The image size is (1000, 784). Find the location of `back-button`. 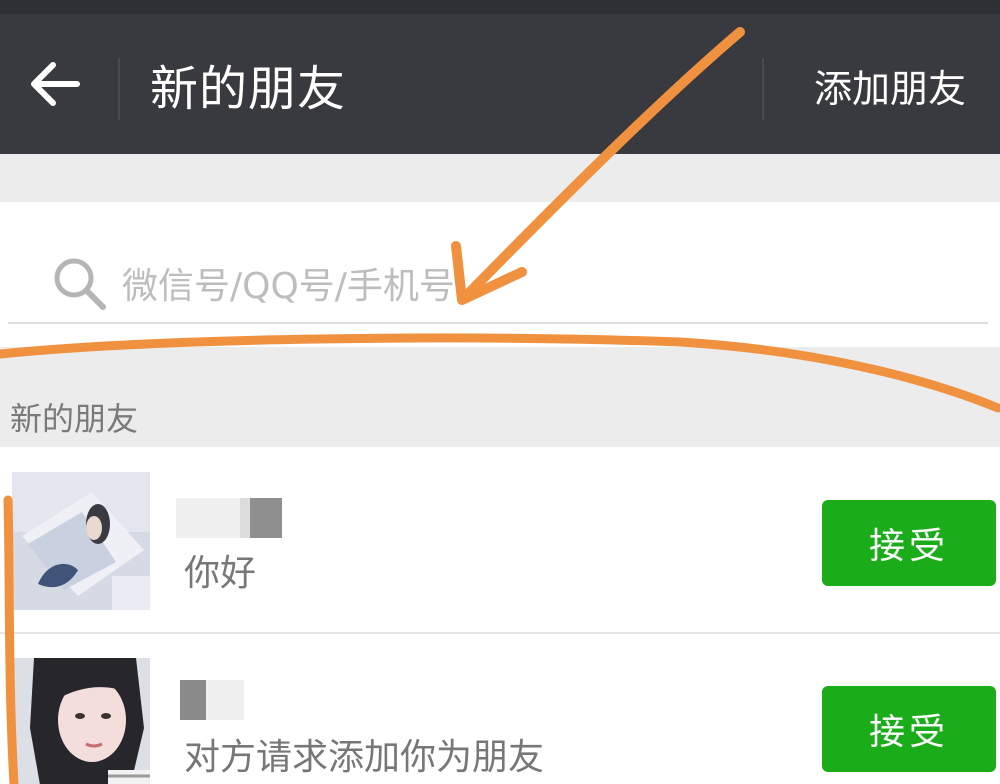

back-button is located at coordinates (55, 84).